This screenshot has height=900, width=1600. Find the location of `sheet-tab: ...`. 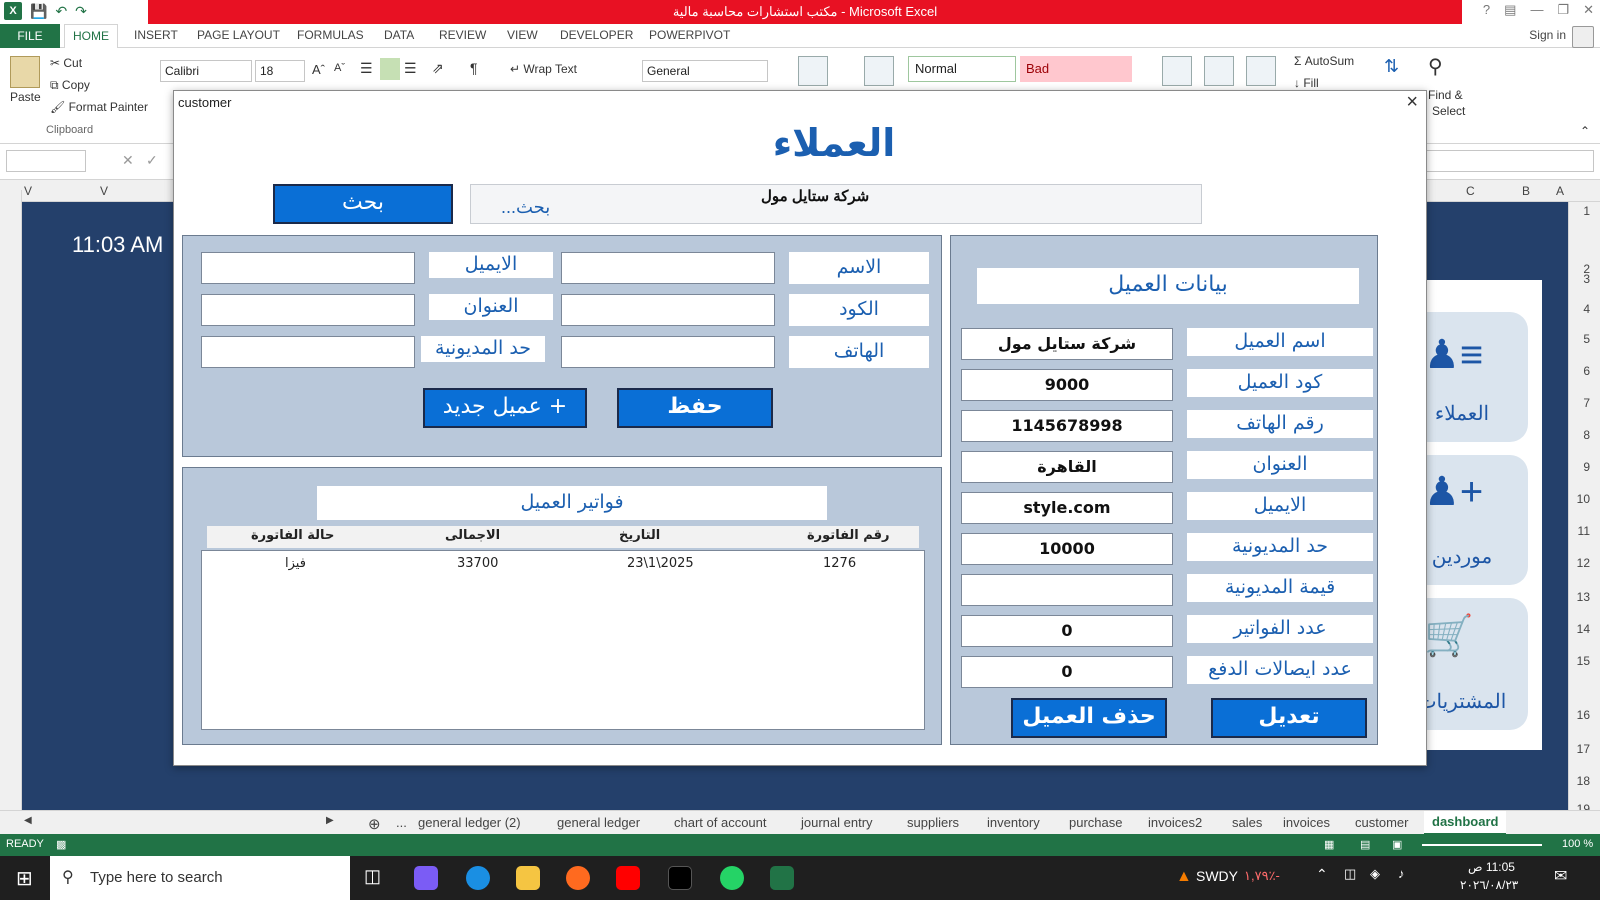

sheet-tab: ... is located at coordinates (401, 822).